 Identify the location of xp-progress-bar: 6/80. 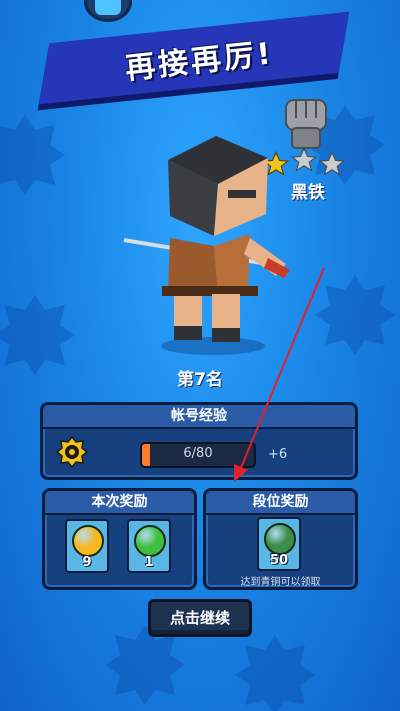
(198, 455).